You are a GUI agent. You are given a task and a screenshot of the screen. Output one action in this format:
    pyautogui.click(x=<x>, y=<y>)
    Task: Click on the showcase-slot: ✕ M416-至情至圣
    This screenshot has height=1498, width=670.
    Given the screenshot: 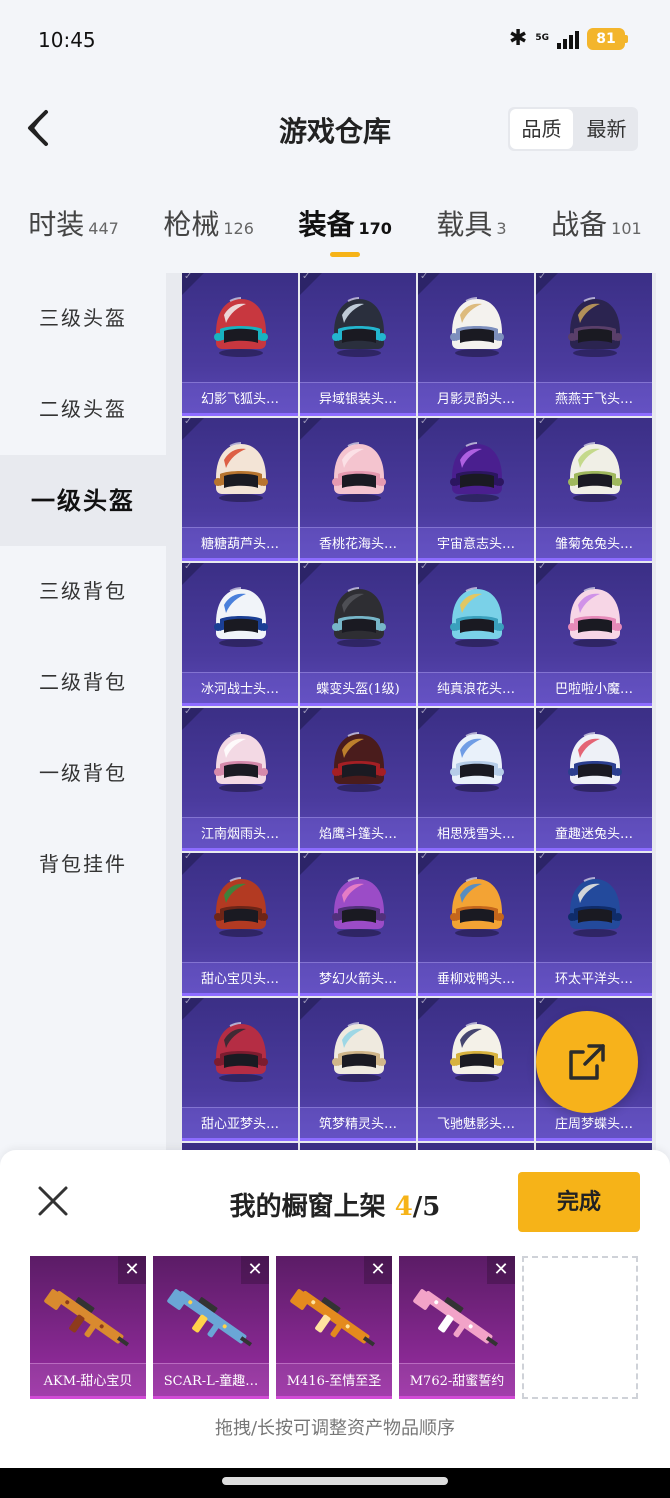 What is the action you would take?
    pyautogui.click(x=334, y=1327)
    